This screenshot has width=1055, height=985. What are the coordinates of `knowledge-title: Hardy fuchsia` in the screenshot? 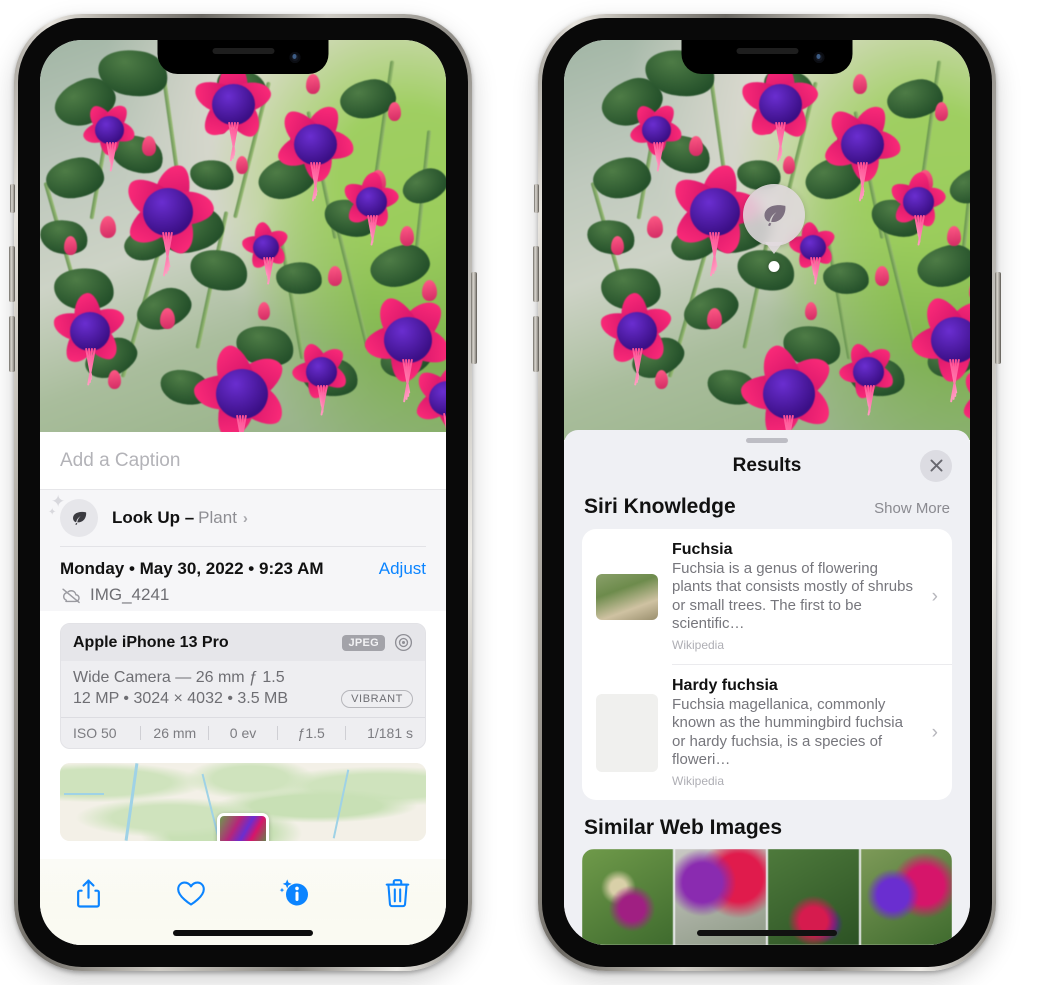 It's located at (725, 686).